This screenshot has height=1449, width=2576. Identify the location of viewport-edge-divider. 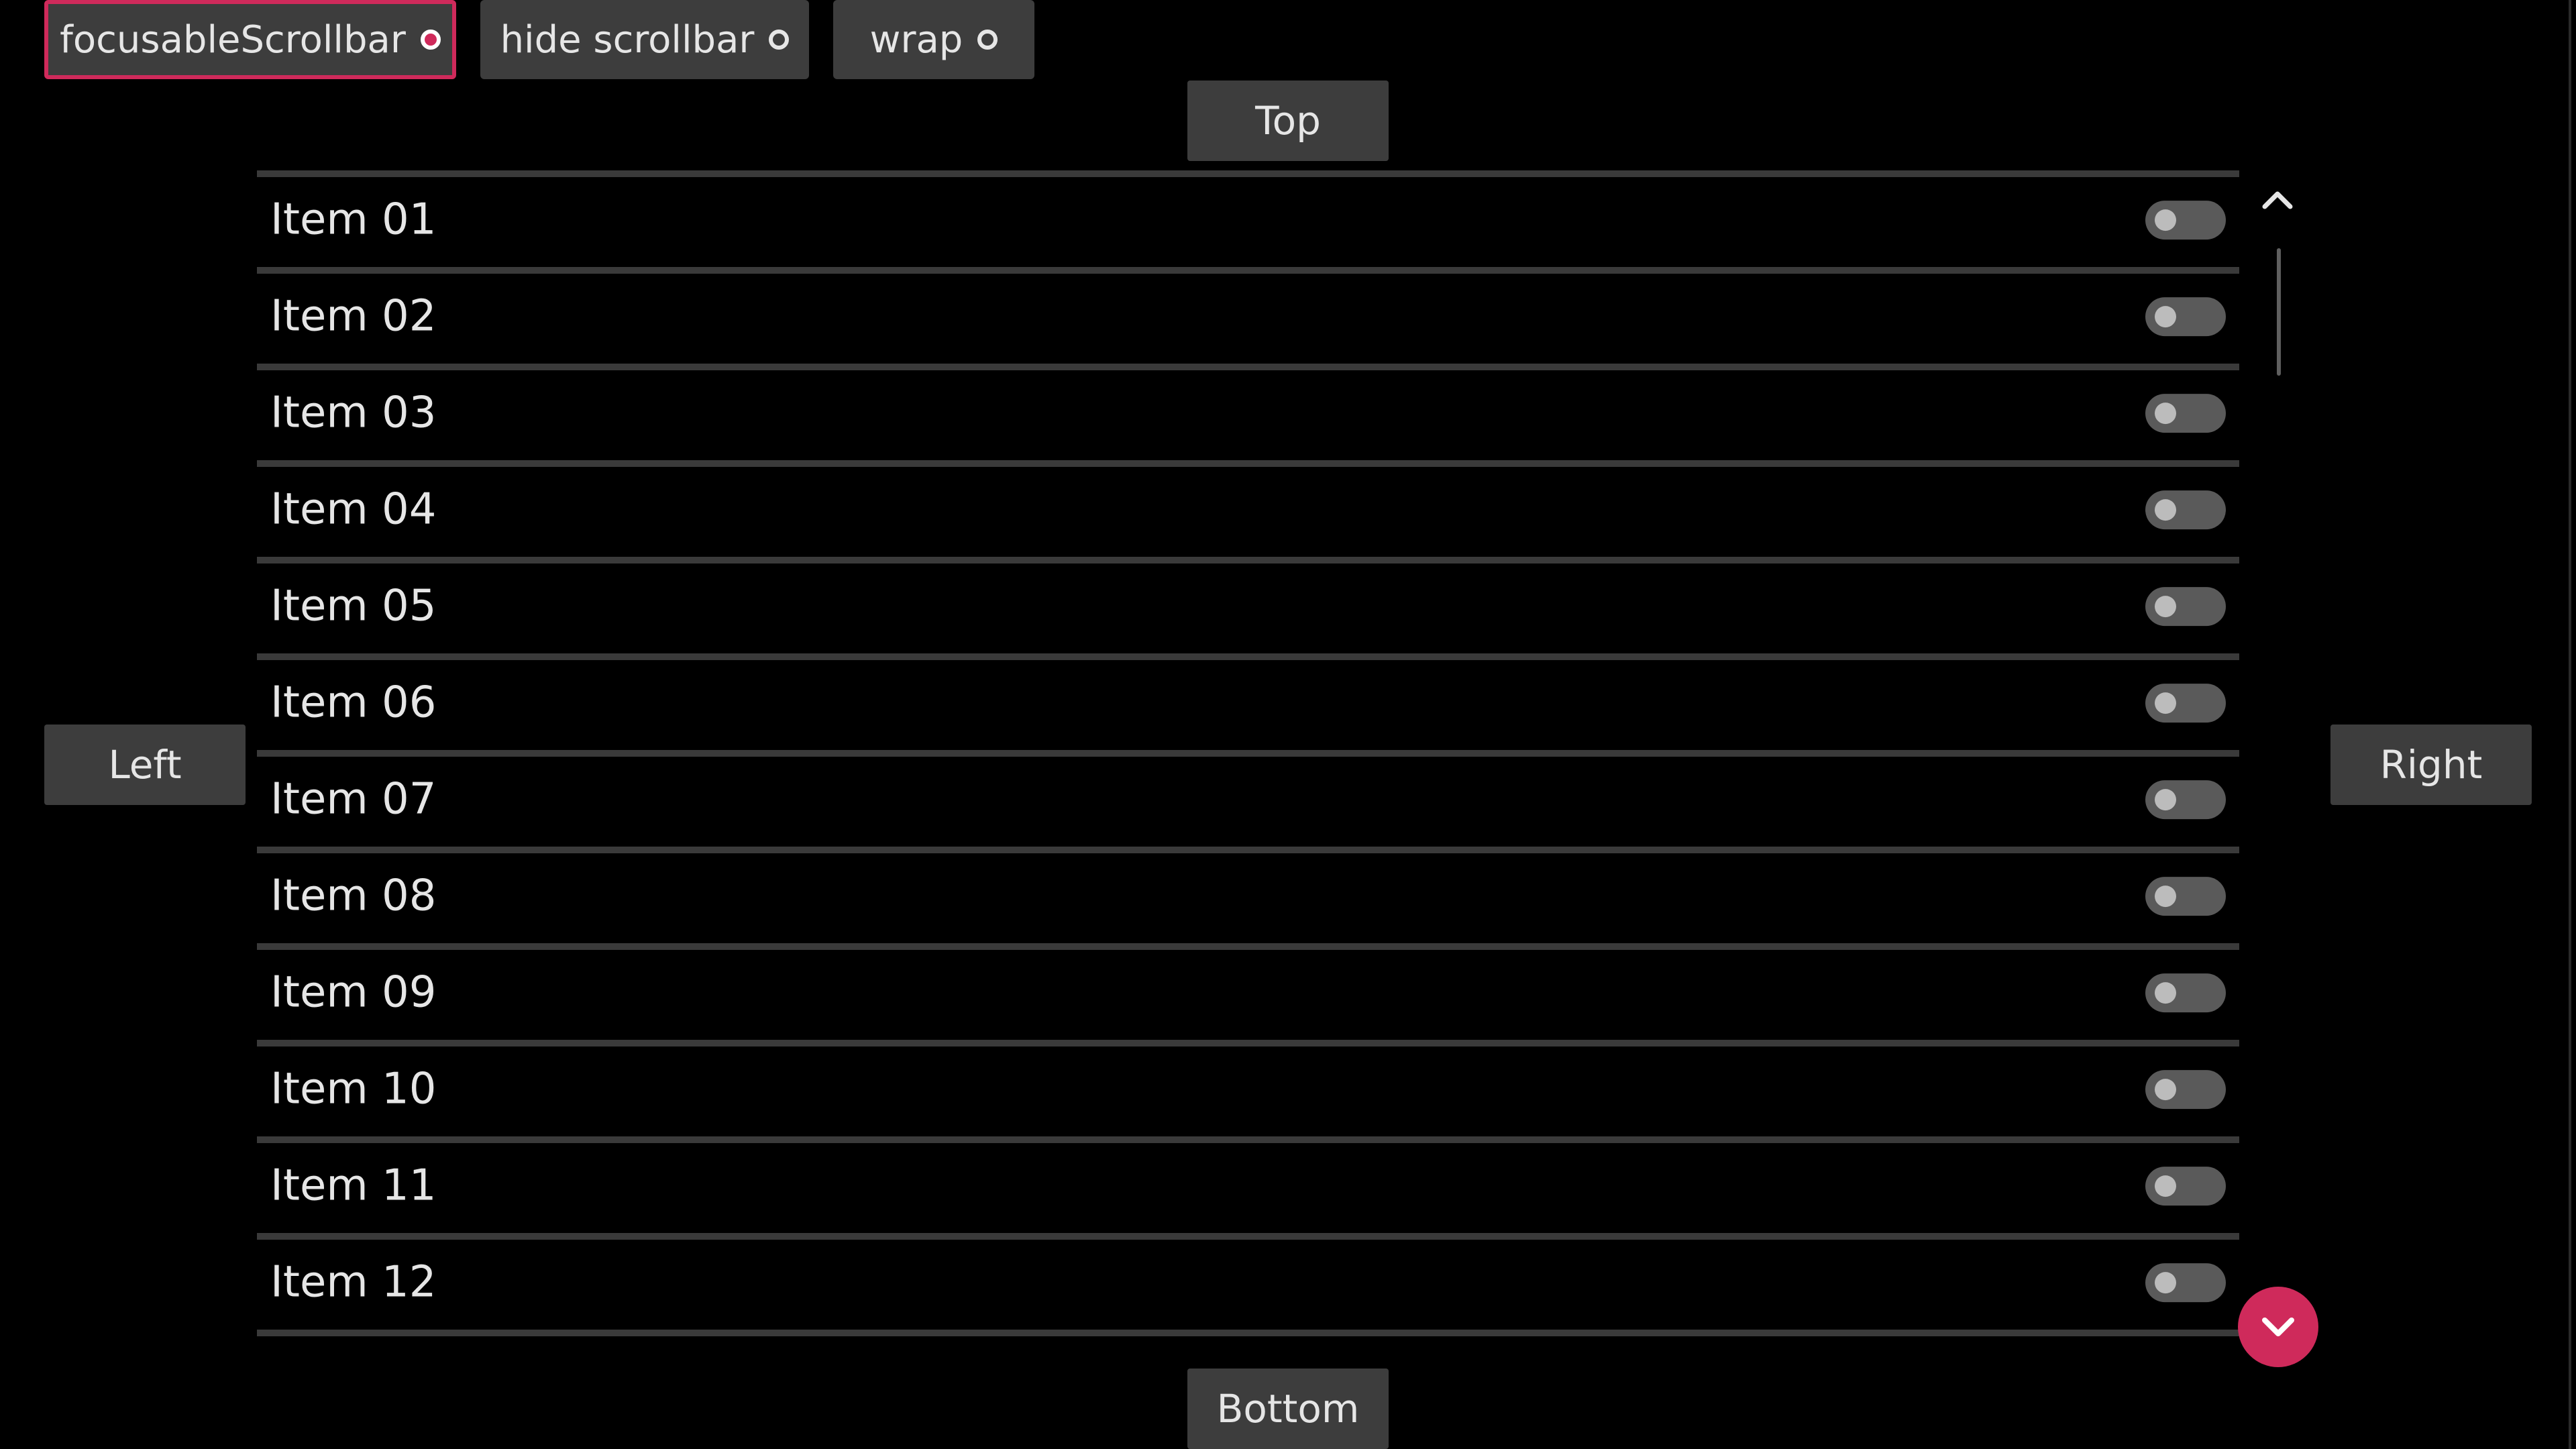
(2570, 724).